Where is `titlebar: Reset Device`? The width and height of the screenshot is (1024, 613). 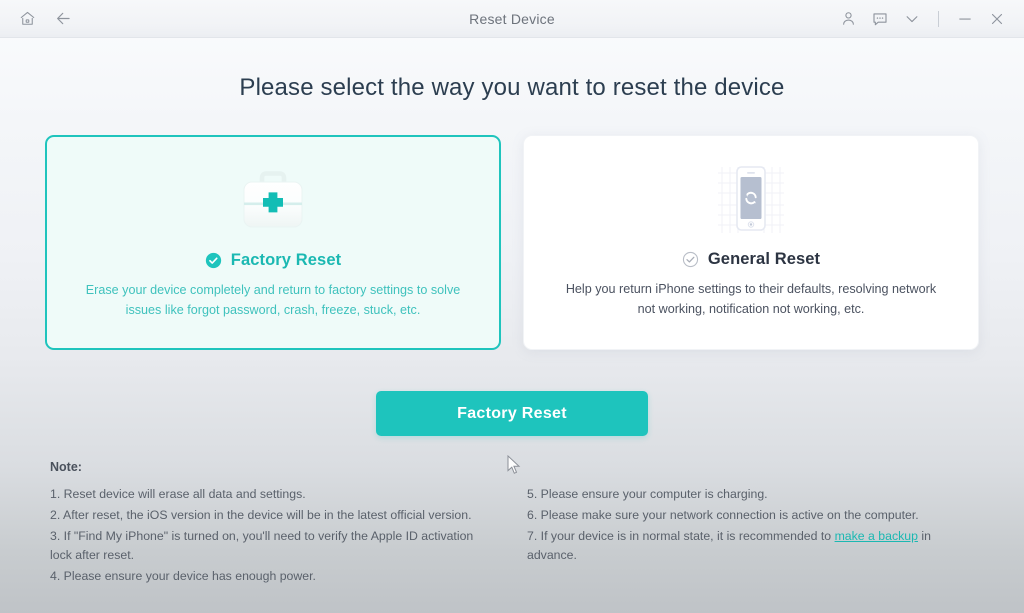 titlebar: Reset Device is located at coordinates (512, 19).